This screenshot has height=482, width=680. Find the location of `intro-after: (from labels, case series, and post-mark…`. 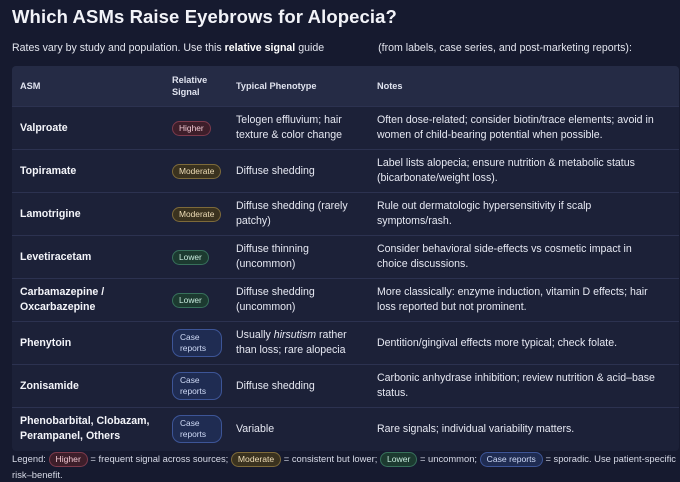

intro-after: (from labels, case series, and post-mark… is located at coordinates (505, 48).